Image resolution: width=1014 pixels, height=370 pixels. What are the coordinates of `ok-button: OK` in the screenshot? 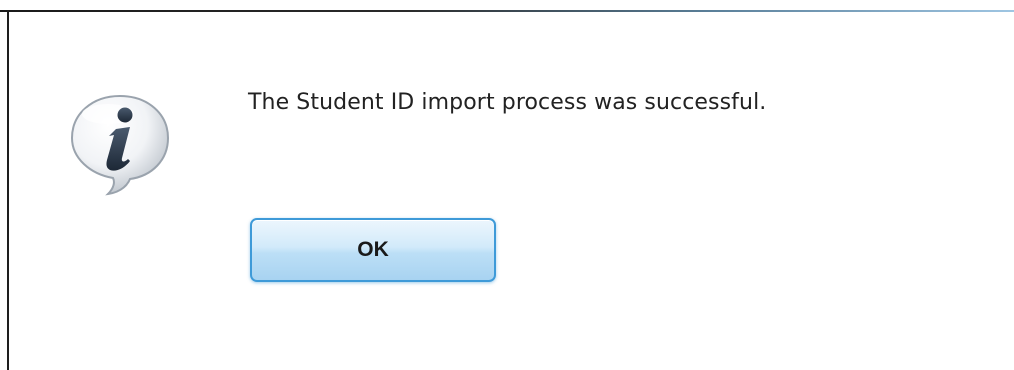 It's located at (373, 250).